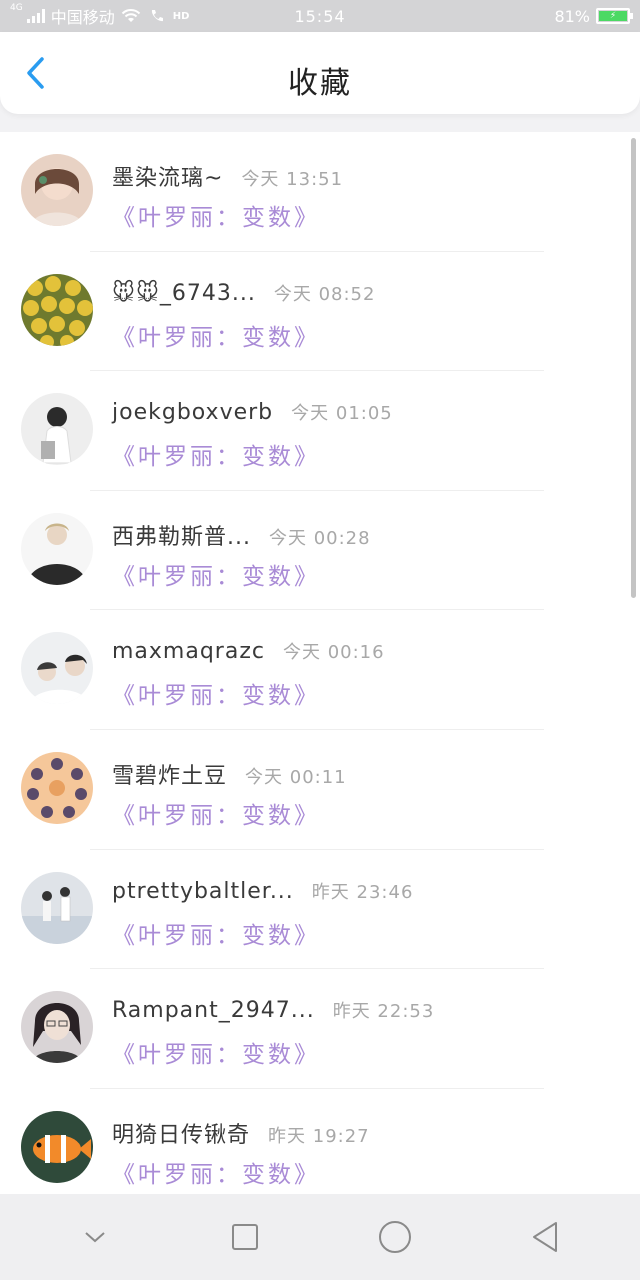  What do you see at coordinates (292, 179) in the screenshot?
I see `timestamp: 今天 13:51` at bounding box center [292, 179].